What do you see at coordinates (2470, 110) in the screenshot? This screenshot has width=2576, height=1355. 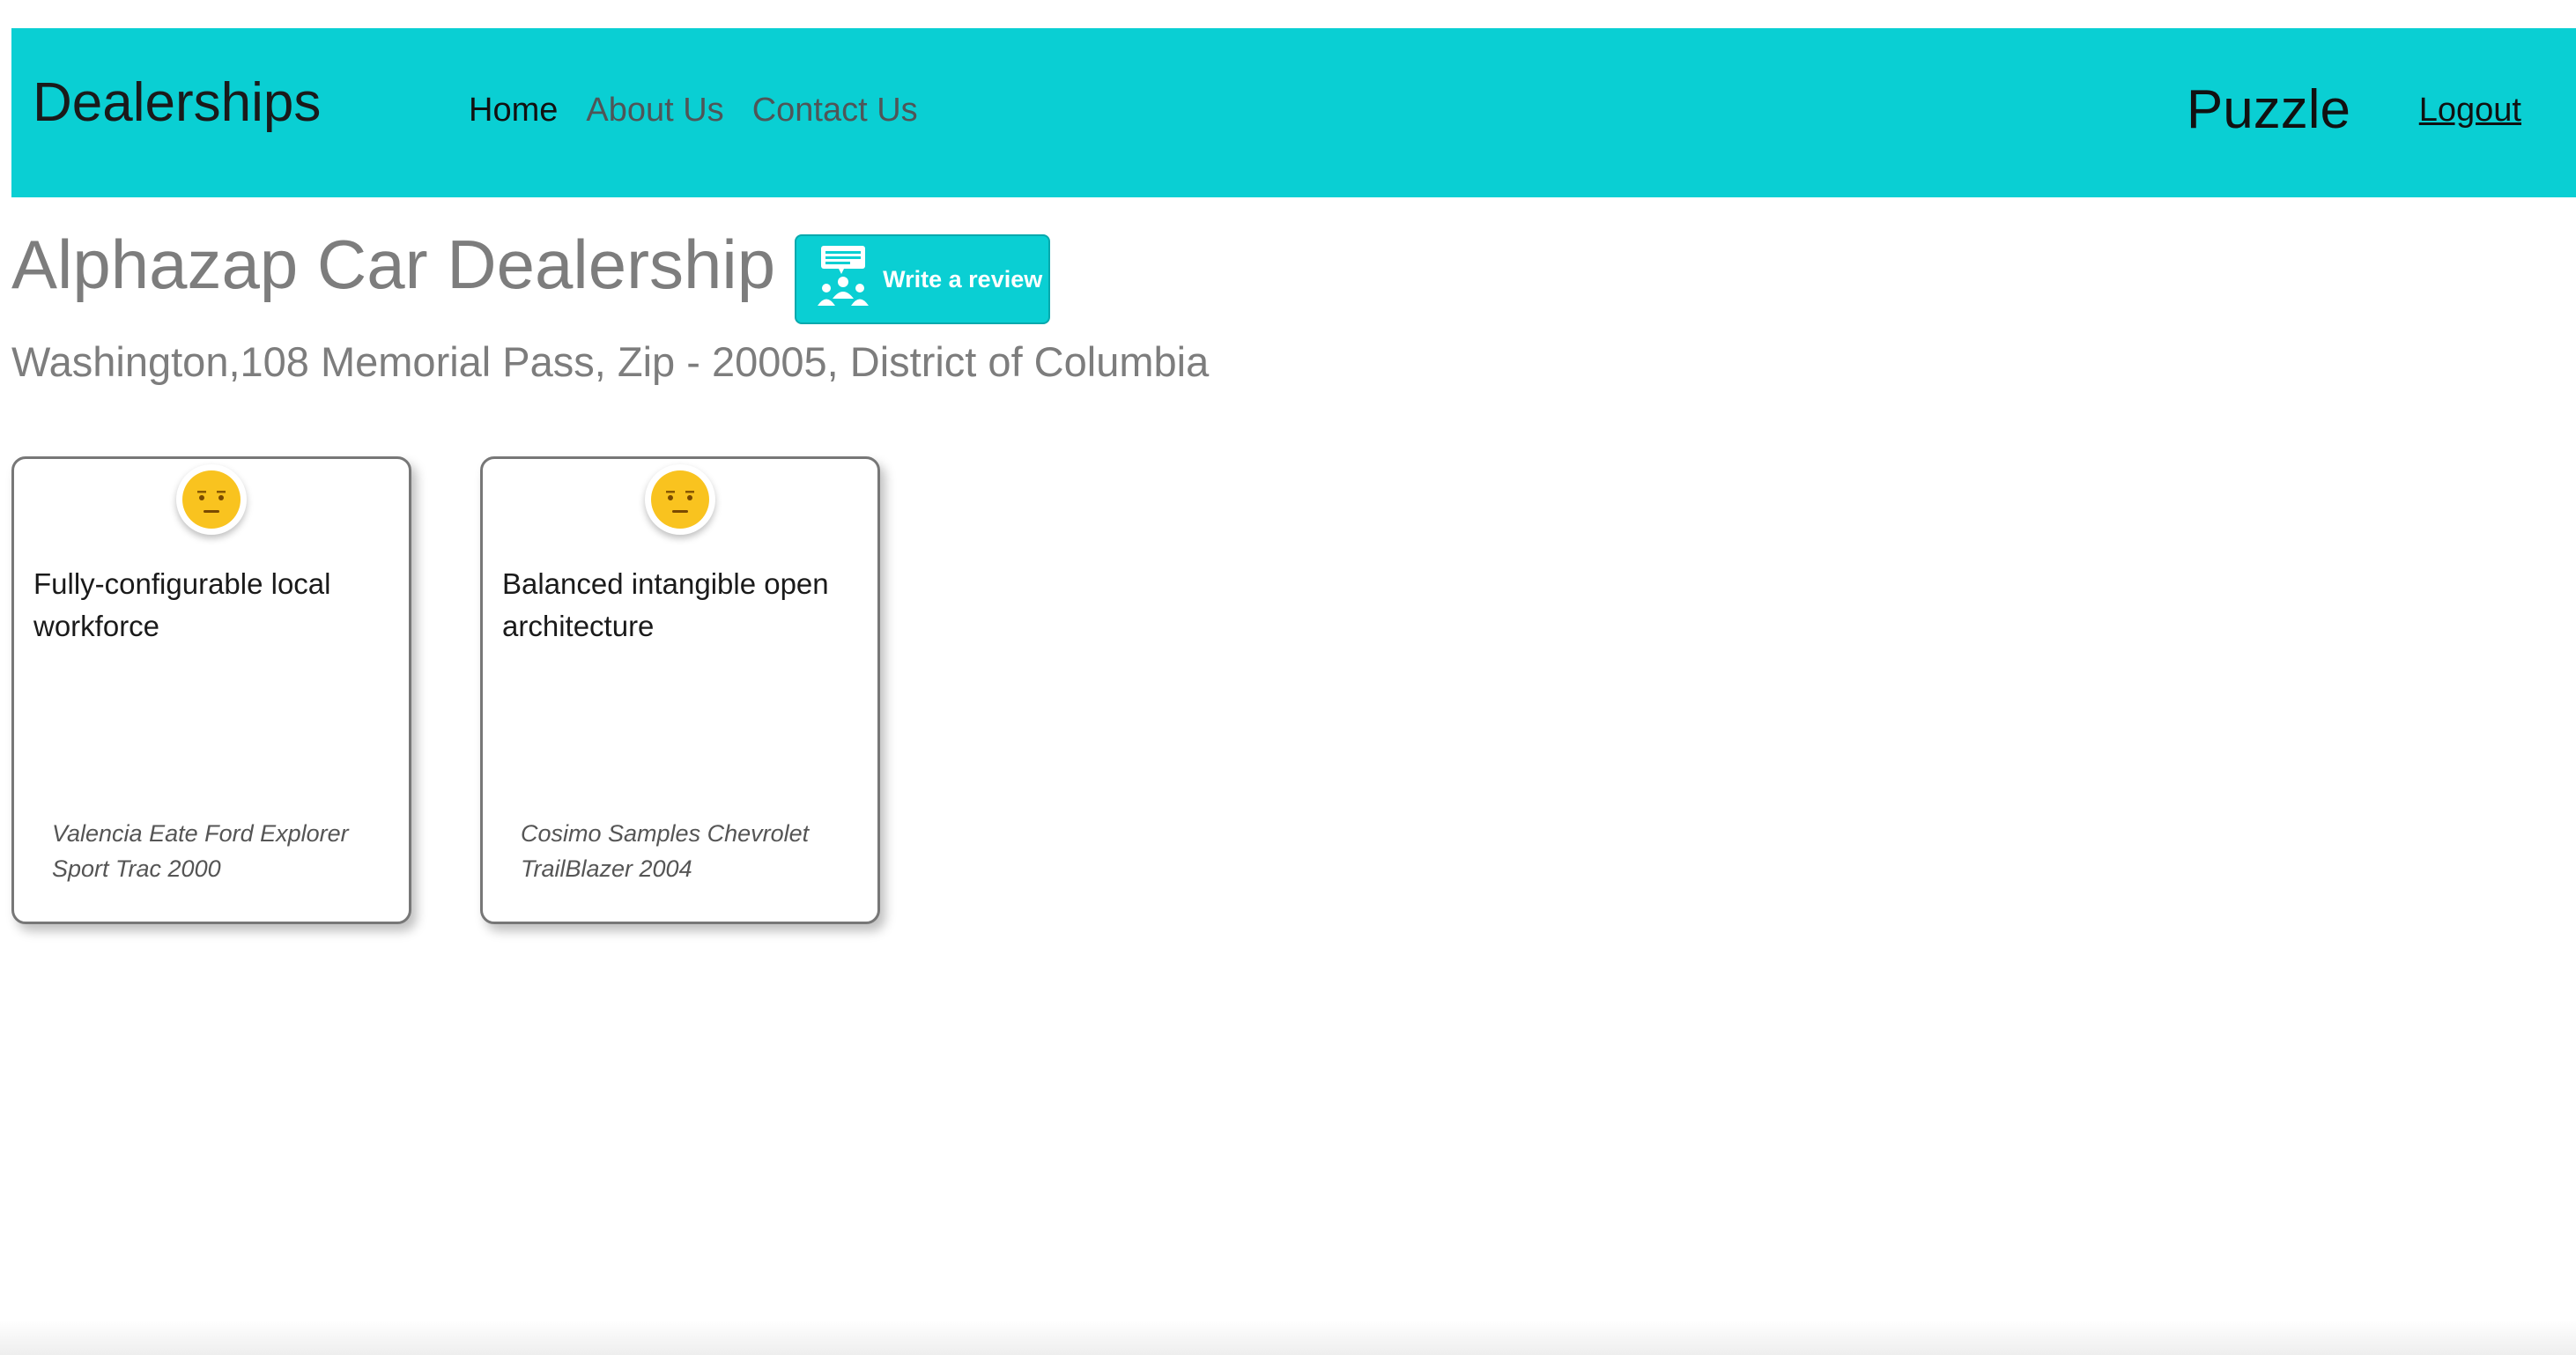 I see `logout-link: Logout` at bounding box center [2470, 110].